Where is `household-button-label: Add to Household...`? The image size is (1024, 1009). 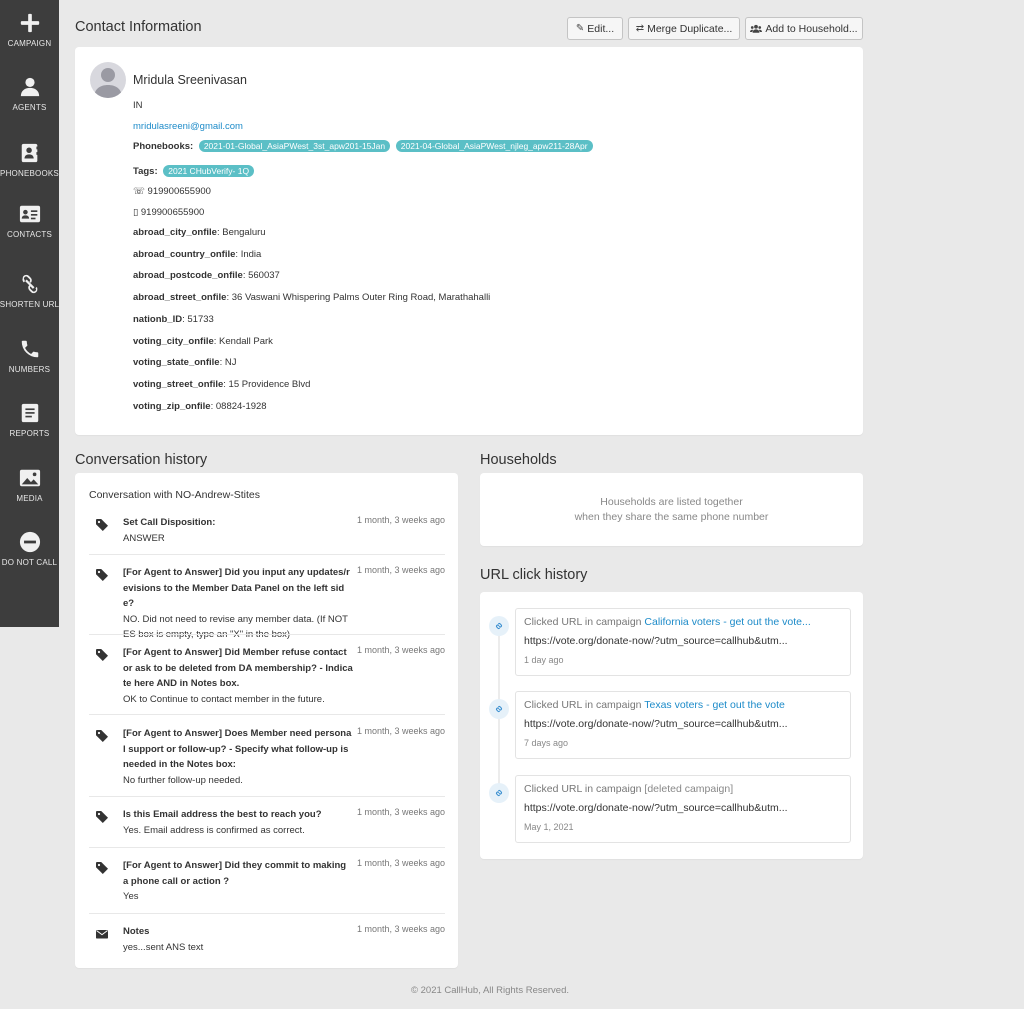
household-button-label: Add to Household... is located at coordinates (811, 28).